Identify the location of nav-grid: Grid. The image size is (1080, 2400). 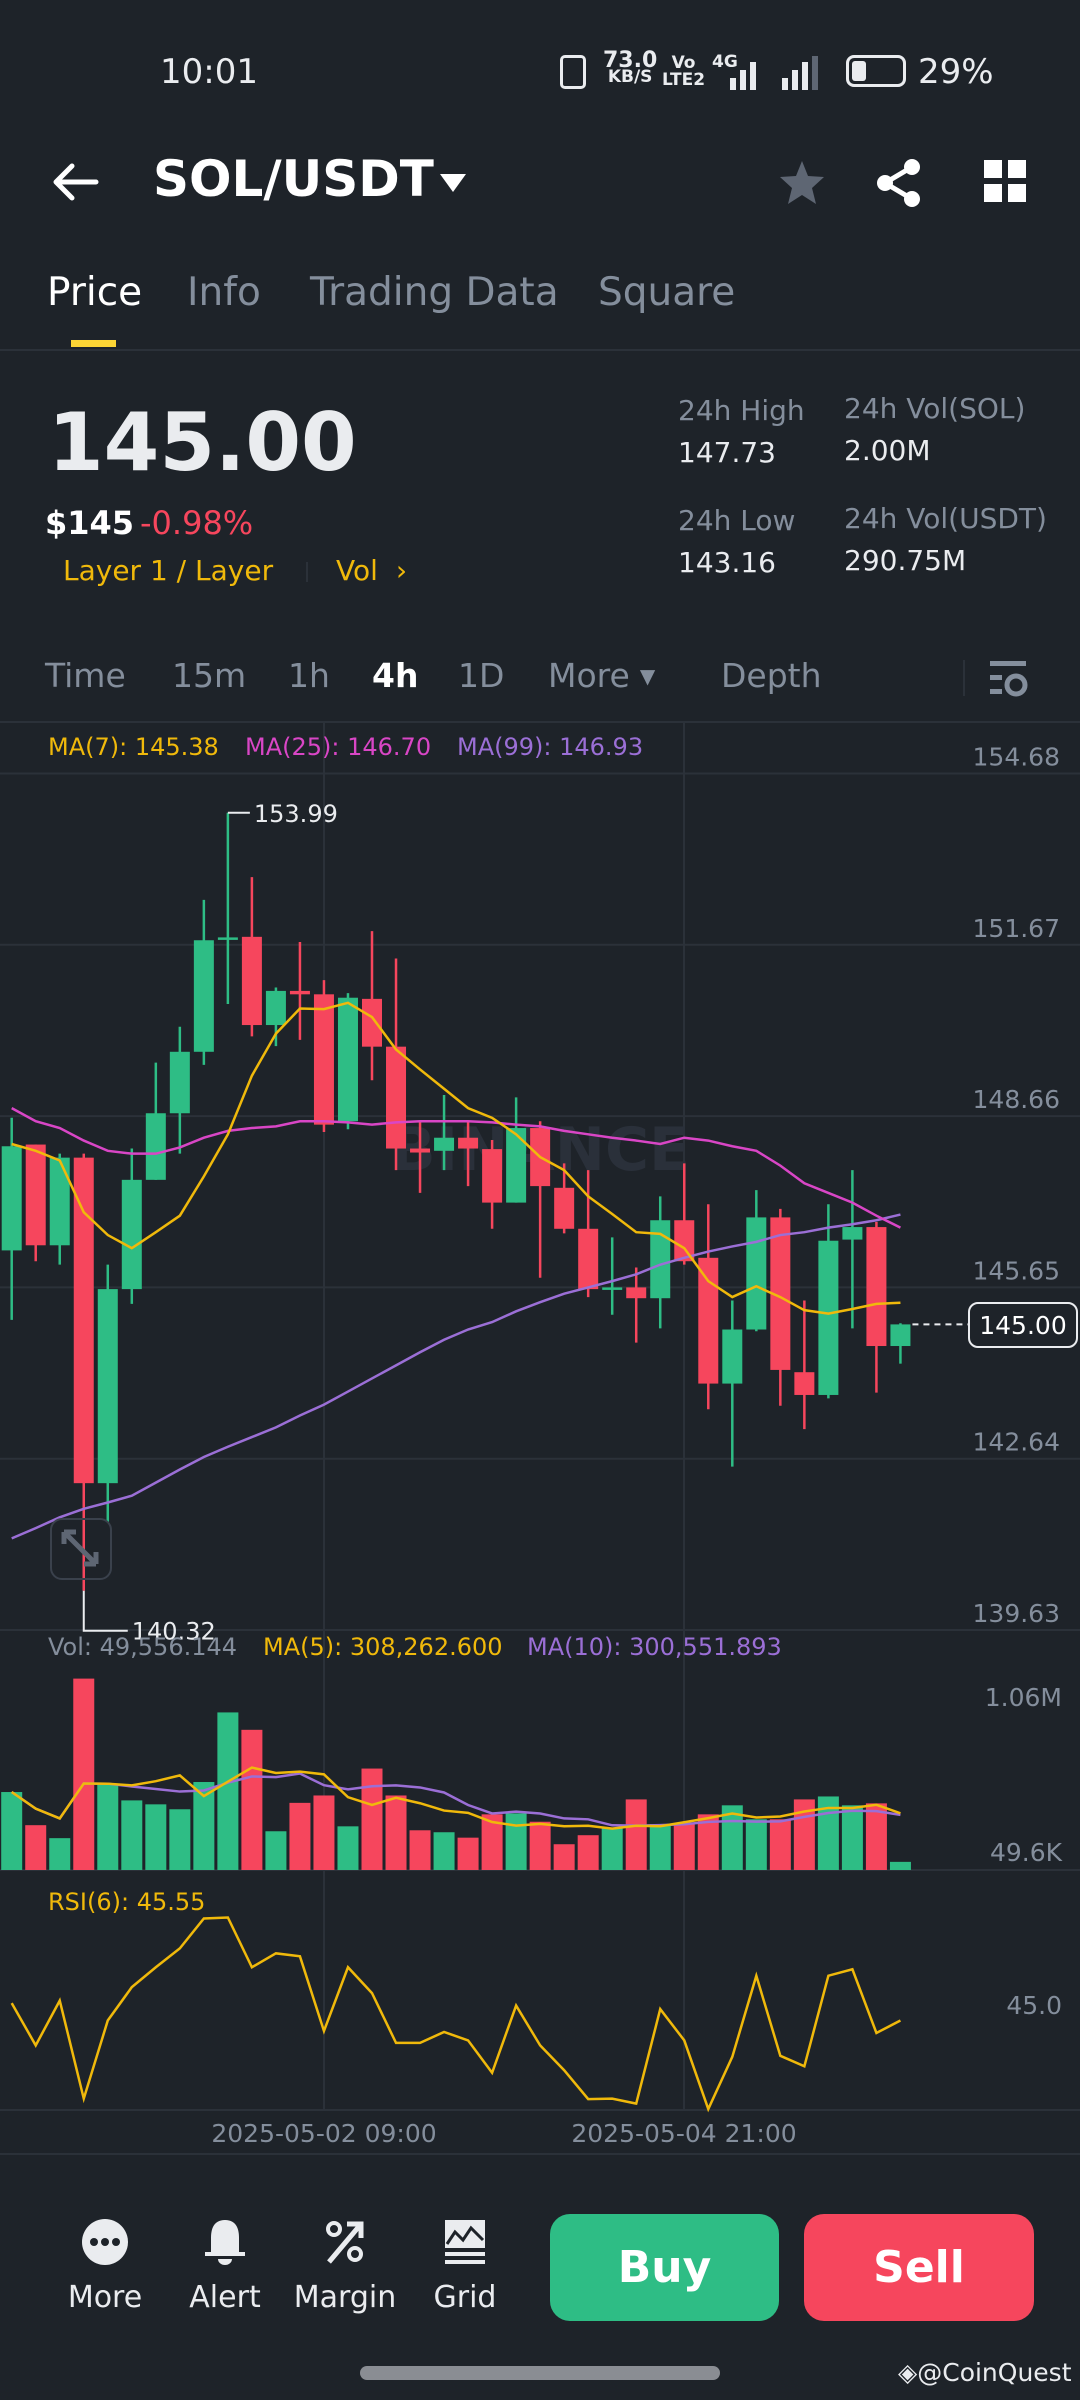
(465, 2297).